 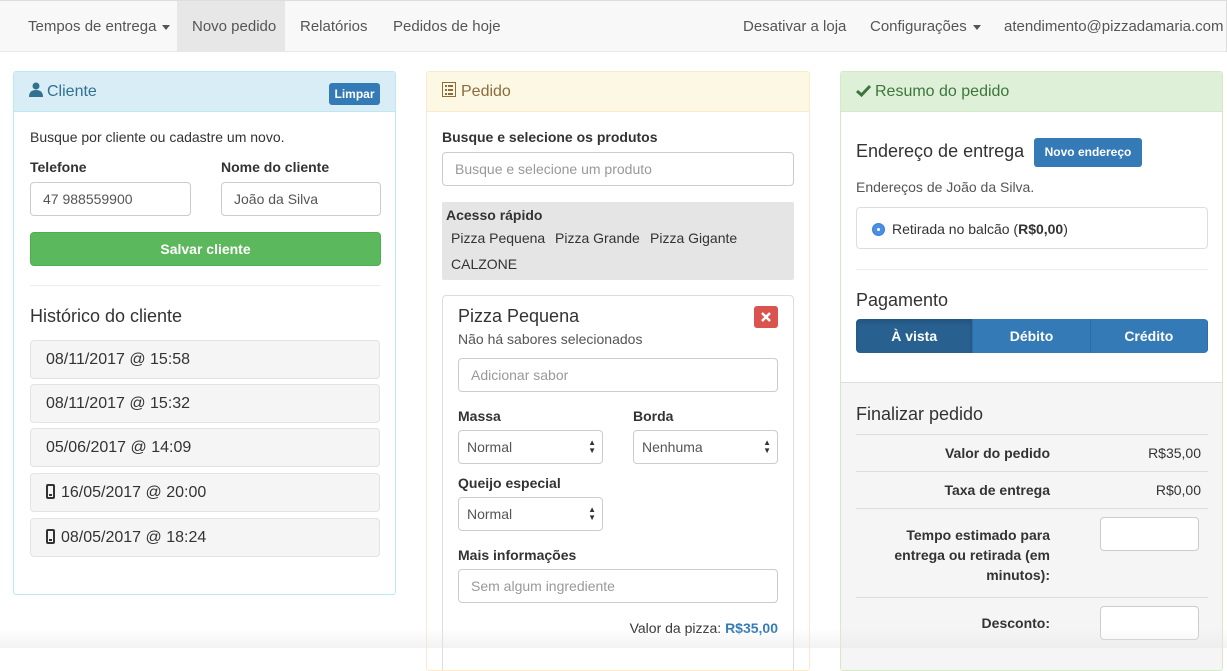 What do you see at coordinates (134, 492) in the screenshot?
I see `historico-item-date: 16/05/2017 @ 20:00` at bounding box center [134, 492].